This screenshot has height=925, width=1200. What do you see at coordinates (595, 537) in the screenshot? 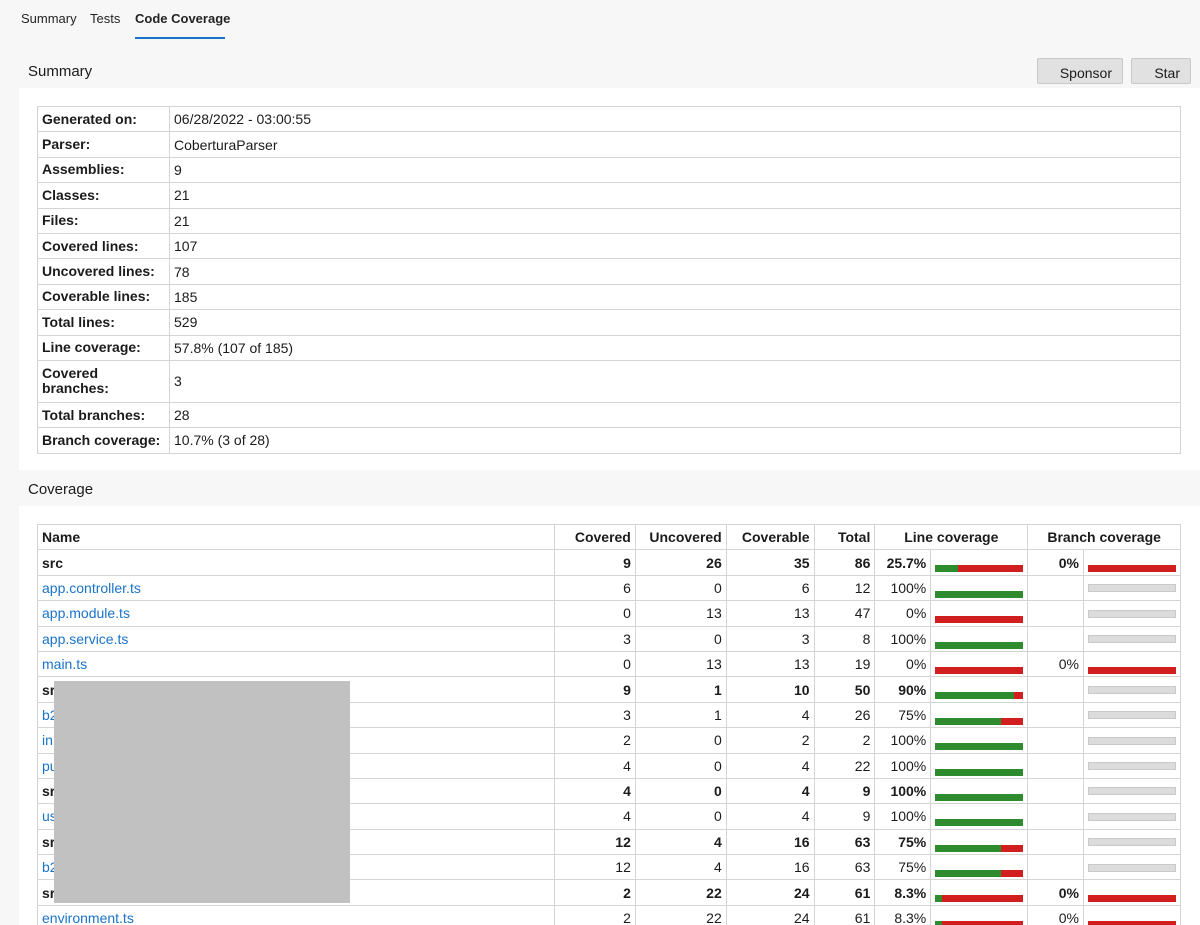
I see `col-covered-header: Covered` at bounding box center [595, 537].